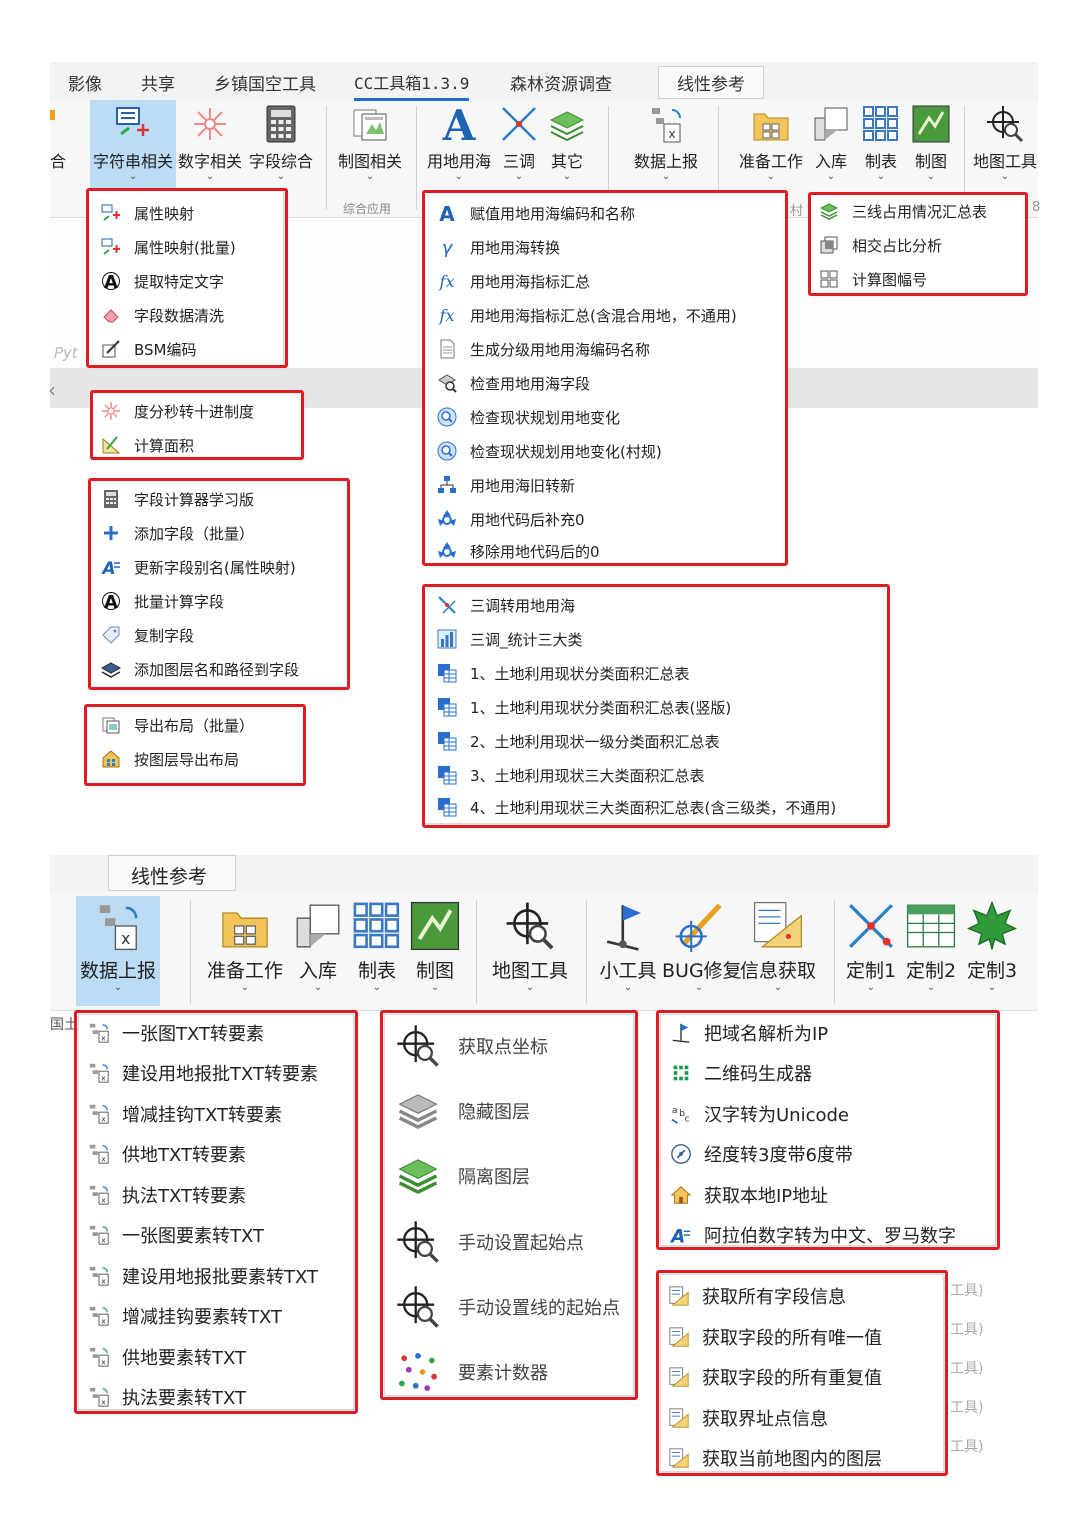 Image resolution: width=1080 pixels, height=1528 pixels. I want to click on b-bugfix-button: BUG修复 ⌄, so click(702, 946).